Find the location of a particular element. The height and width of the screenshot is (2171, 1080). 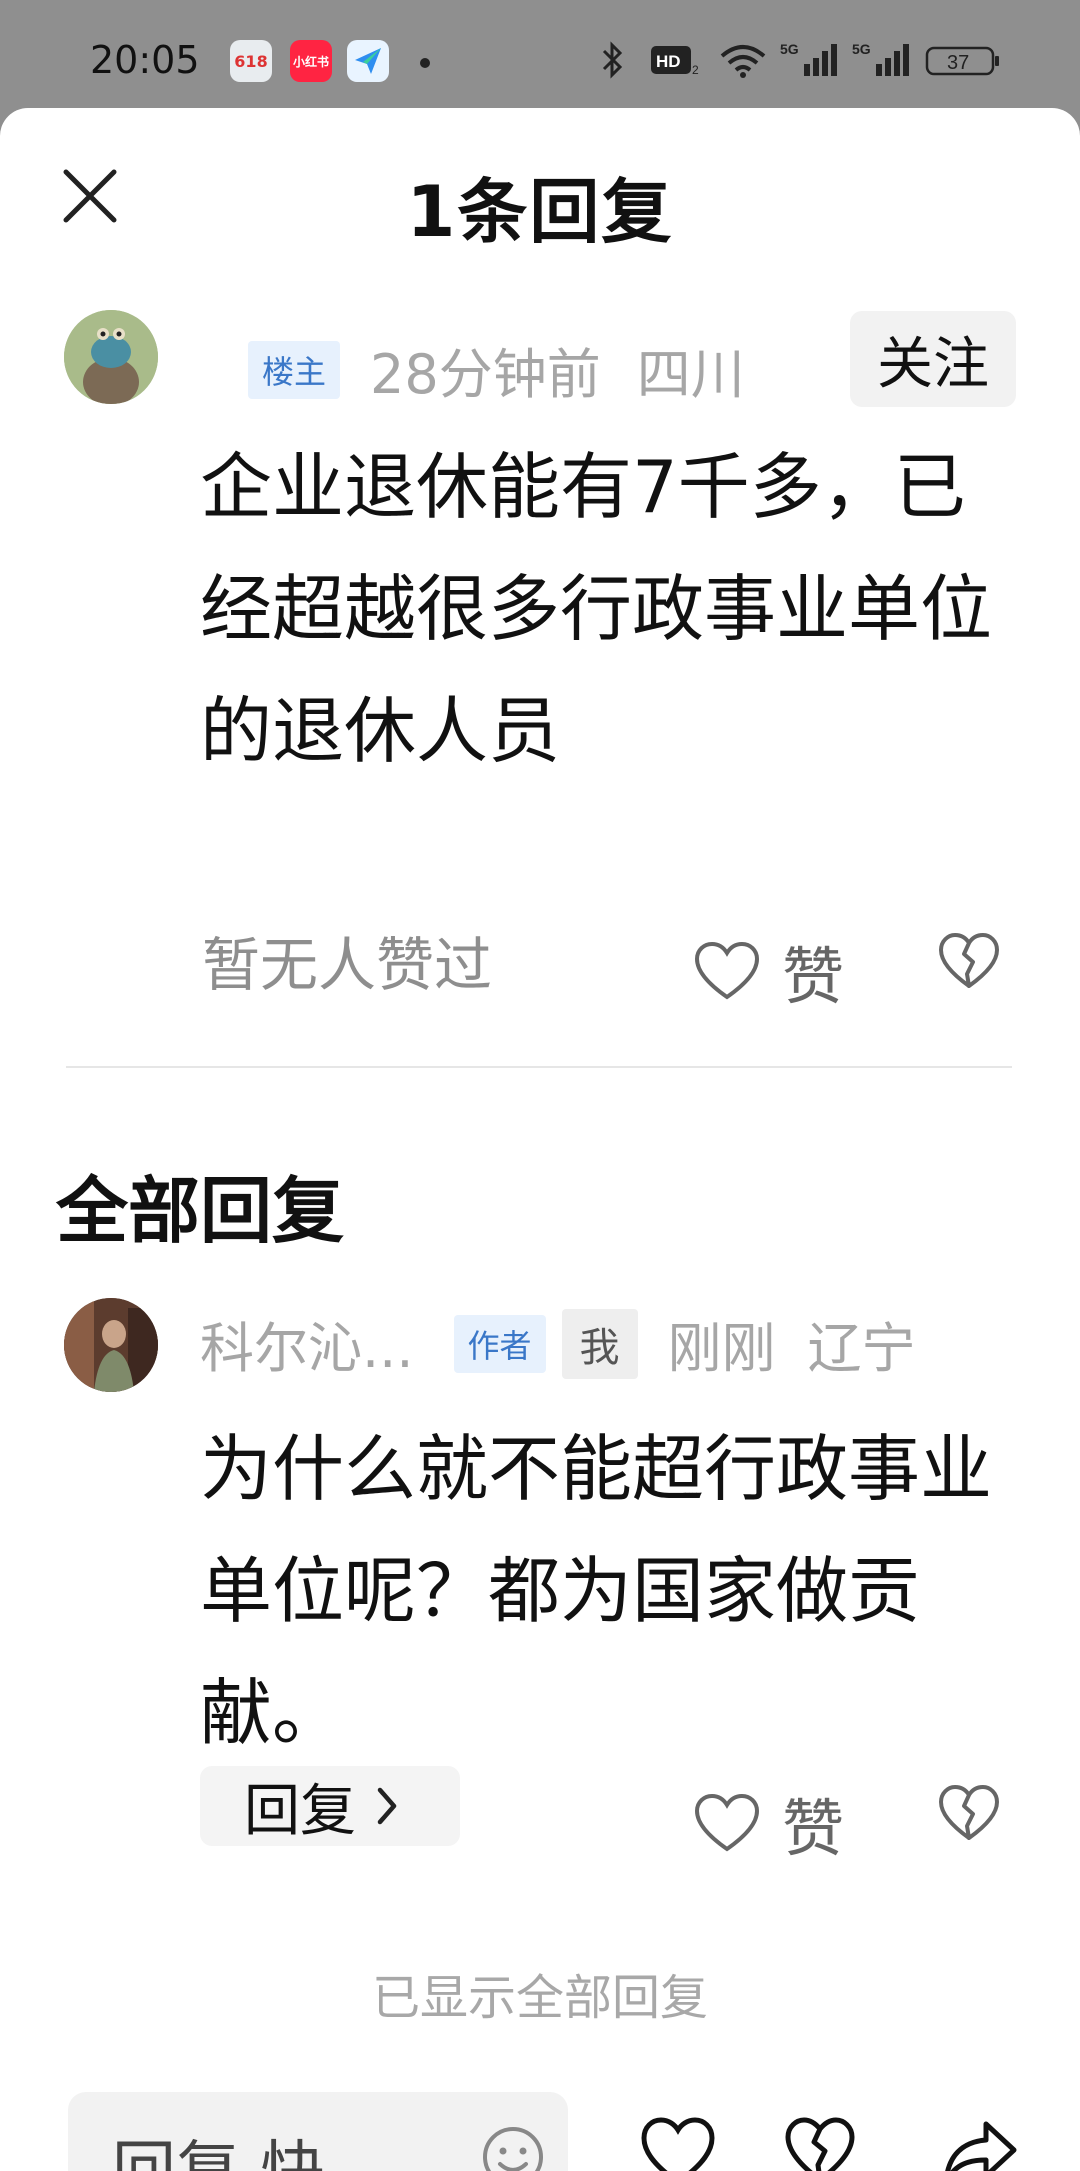

share-icon is located at coordinates (980, 2143).